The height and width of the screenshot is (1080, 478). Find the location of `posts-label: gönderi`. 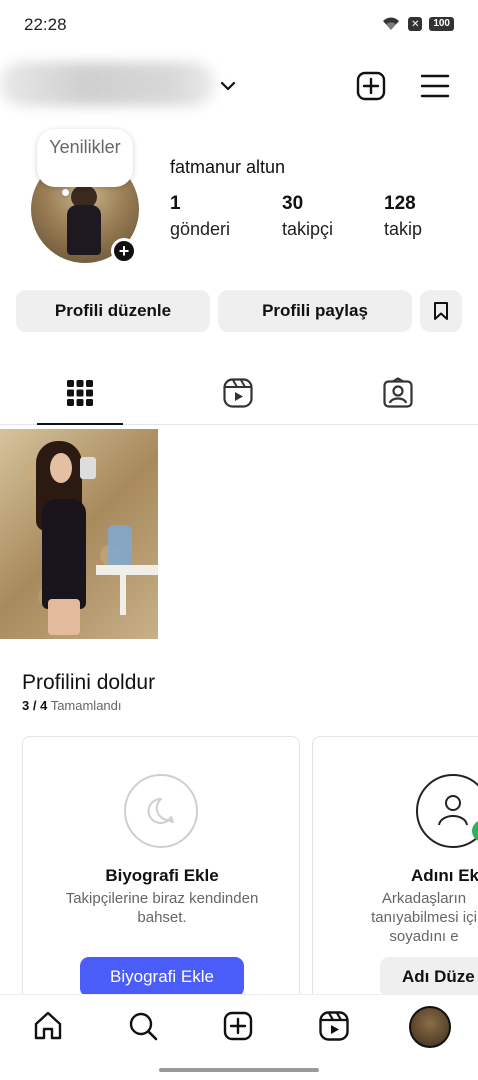

posts-label: gönderi is located at coordinates (200, 229).